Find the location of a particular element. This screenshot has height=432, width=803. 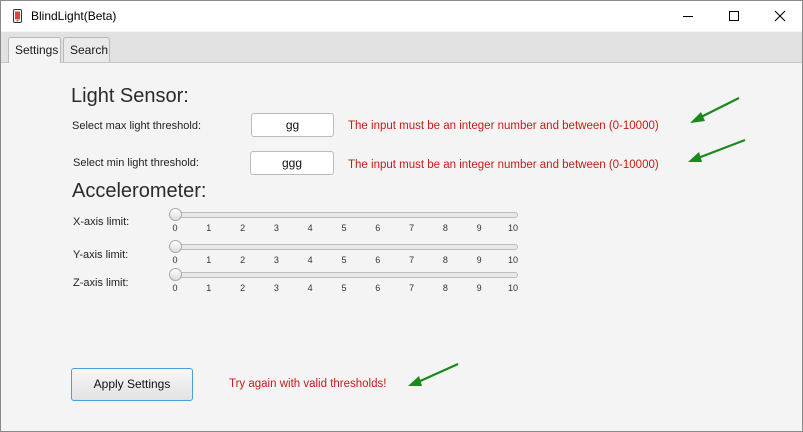

phone-app-icon is located at coordinates (17, 17).